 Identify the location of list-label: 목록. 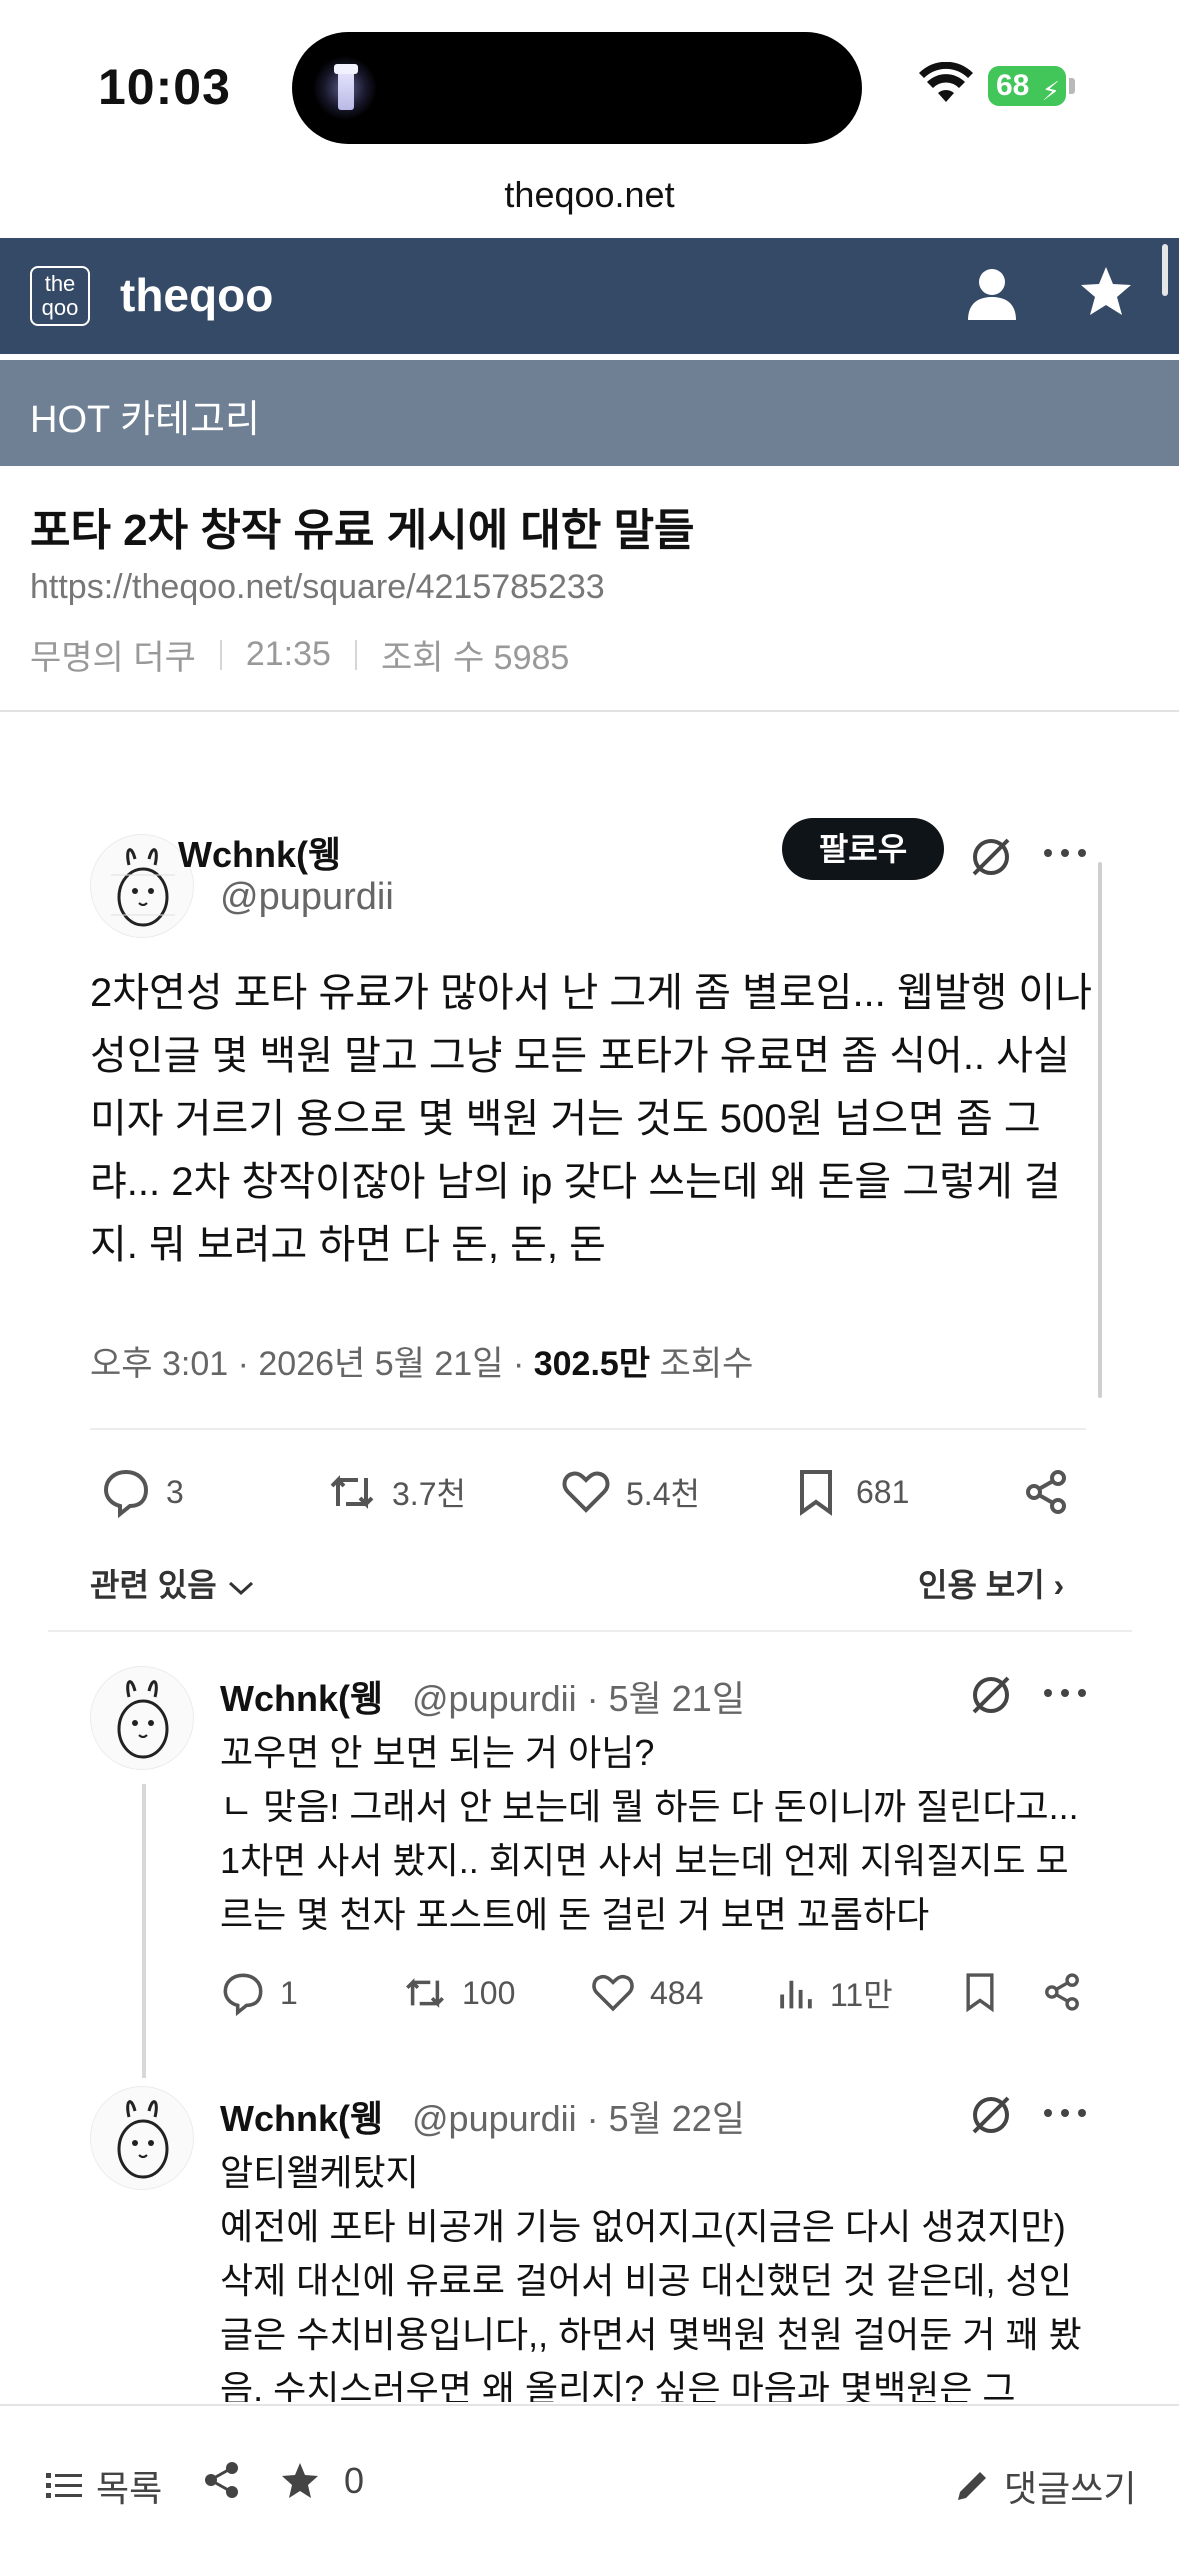
(129, 2488).